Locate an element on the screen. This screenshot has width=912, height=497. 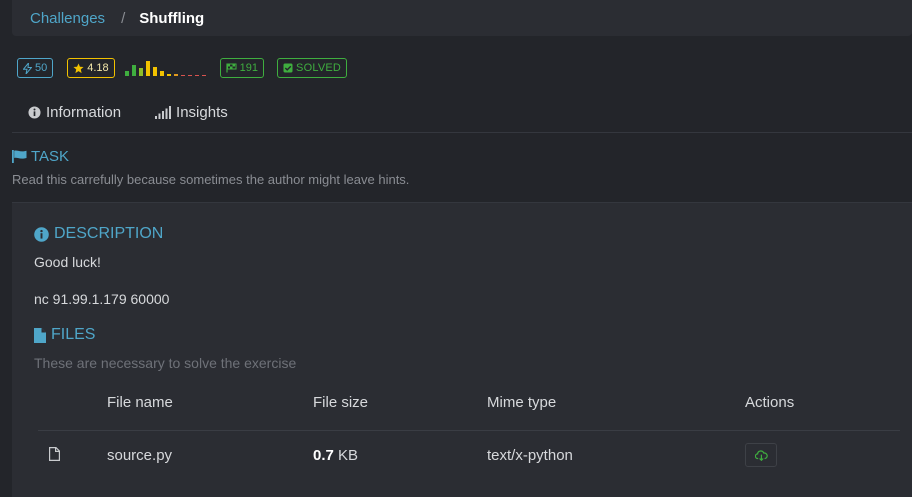
files-heading: FILES is located at coordinates (64, 335).